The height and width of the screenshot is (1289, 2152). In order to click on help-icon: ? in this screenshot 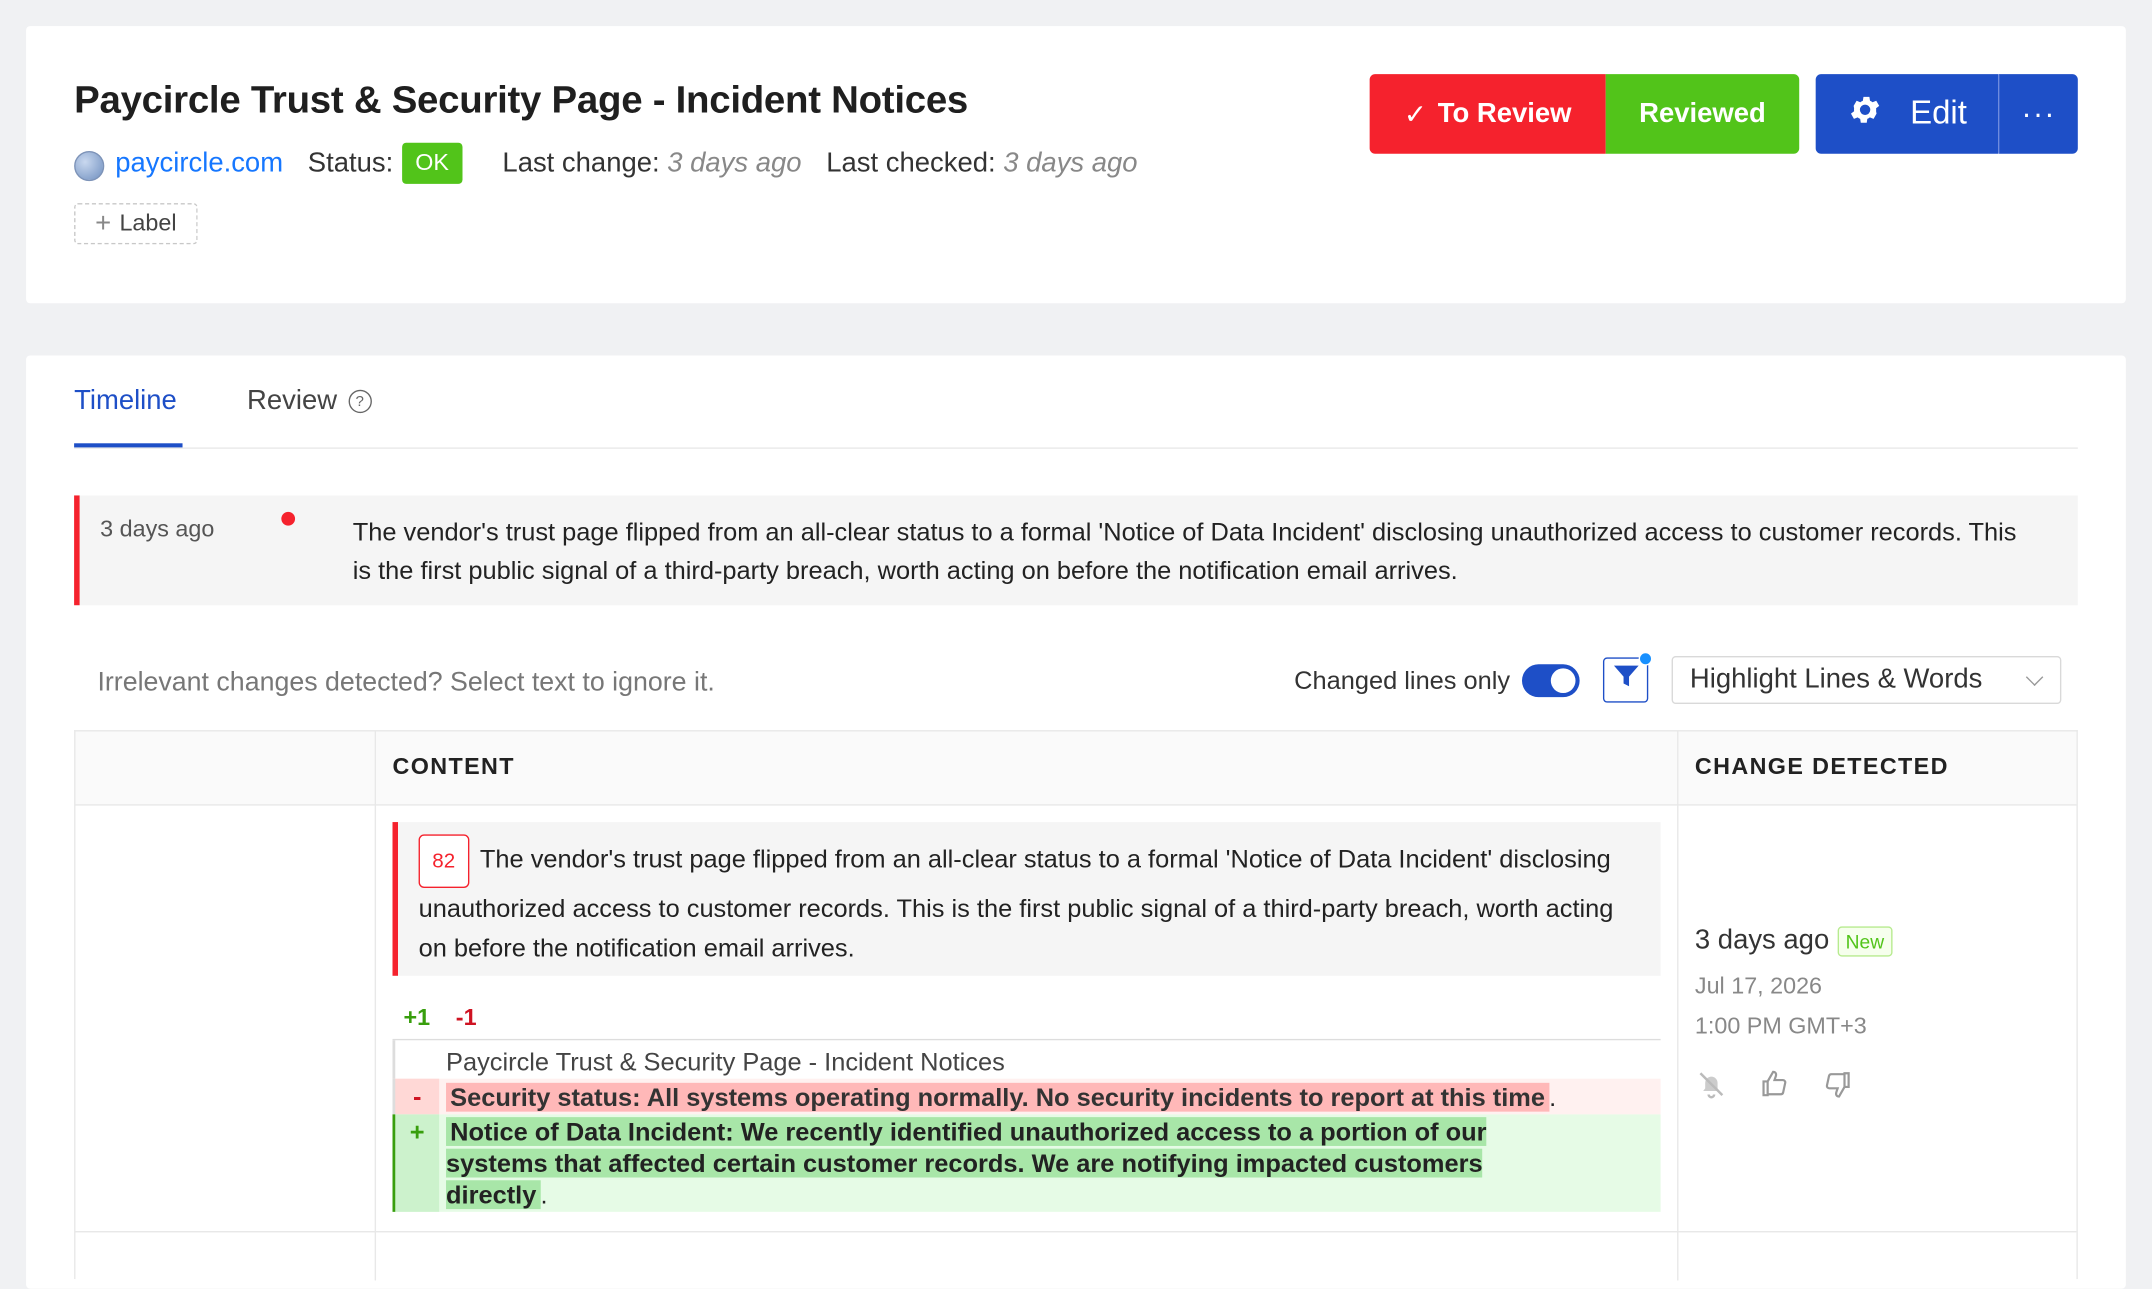, I will do `click(360, 401)`.